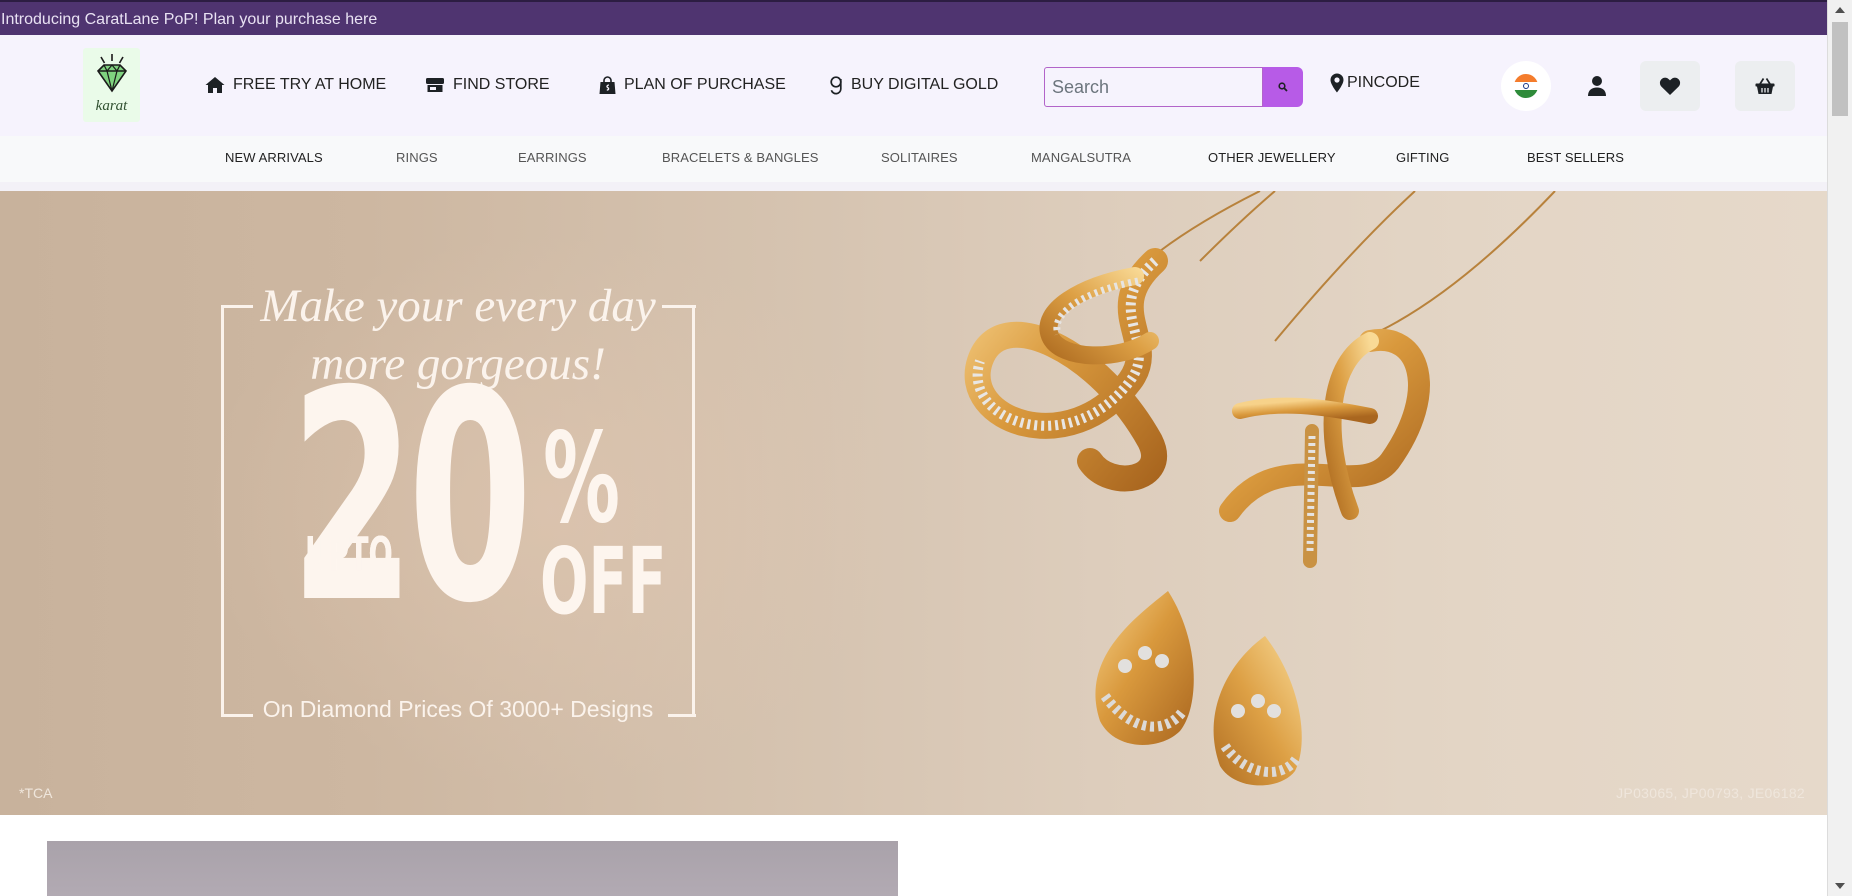  What do you see at coordinates (705, 84) in the screenshot?
I see `plan-of-purchase-label: PLAN OF PURCHASE` at bounding box center [705, 84].